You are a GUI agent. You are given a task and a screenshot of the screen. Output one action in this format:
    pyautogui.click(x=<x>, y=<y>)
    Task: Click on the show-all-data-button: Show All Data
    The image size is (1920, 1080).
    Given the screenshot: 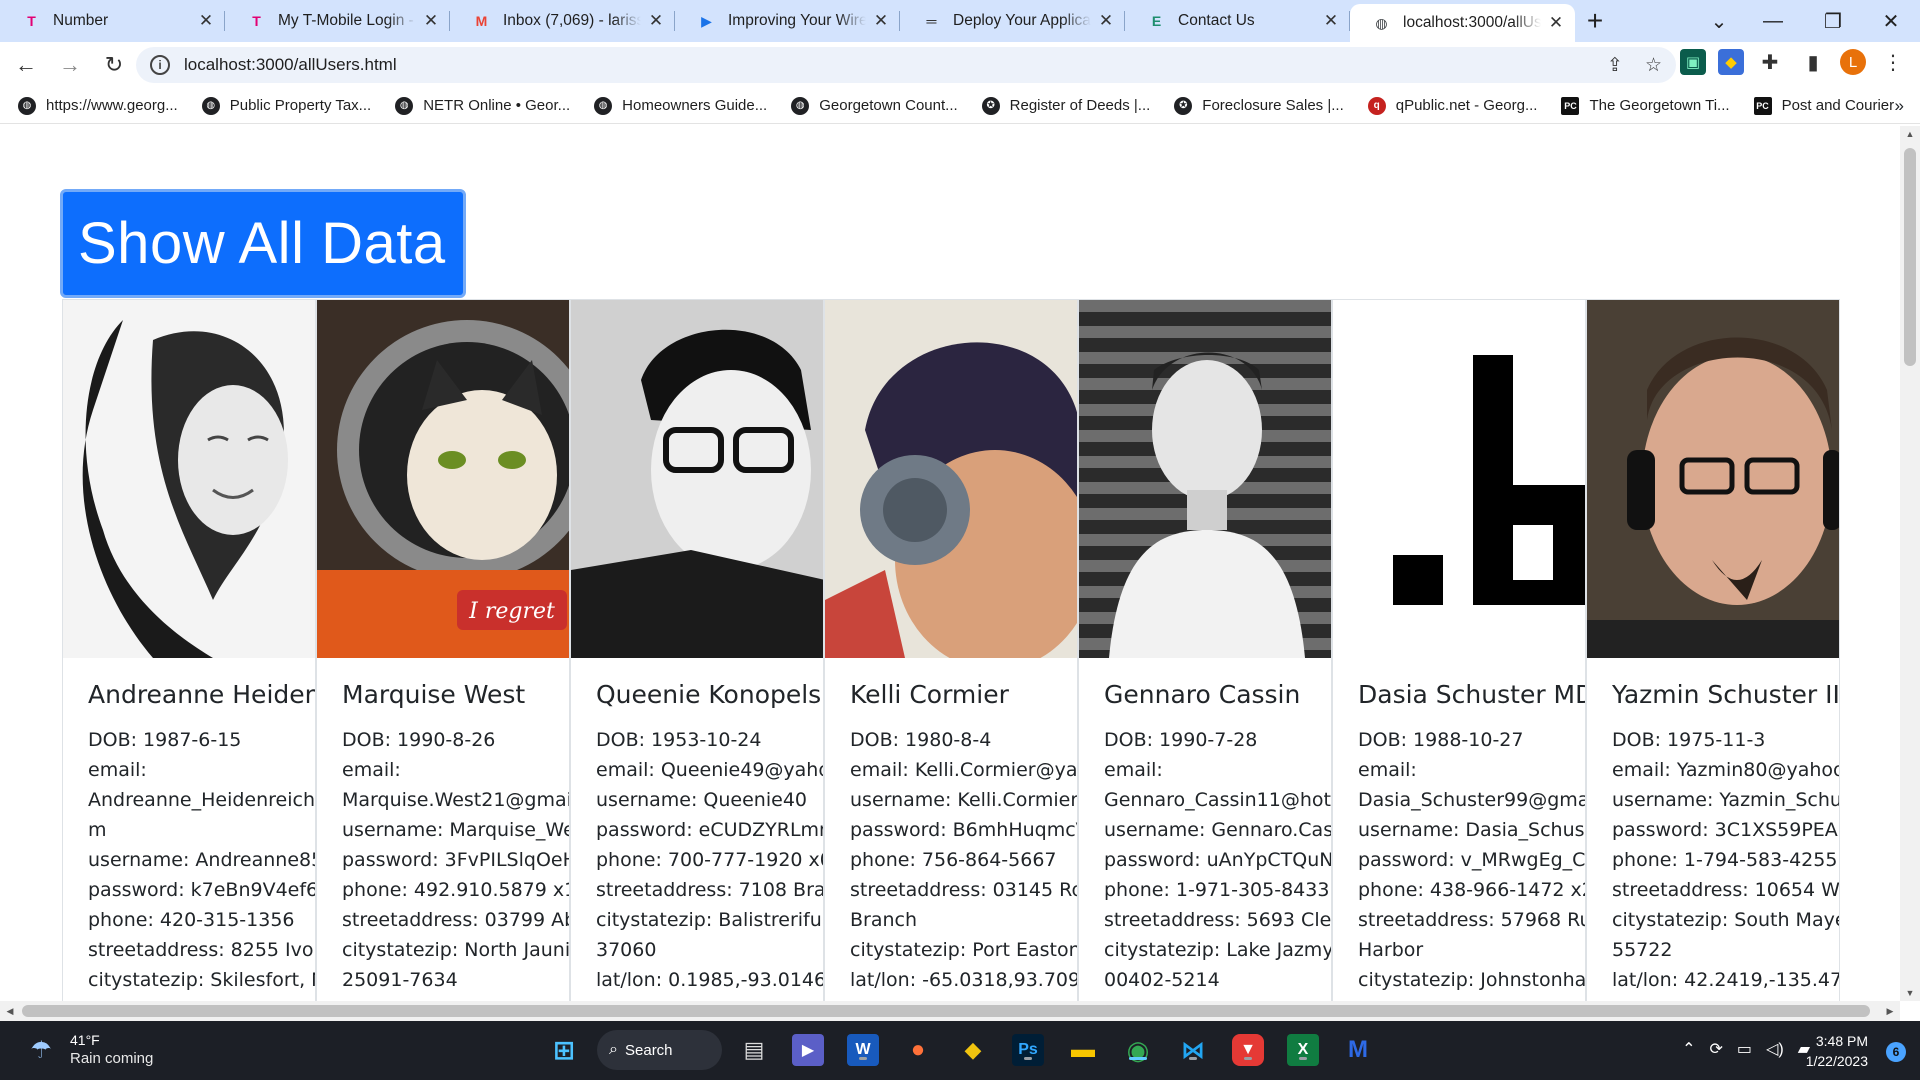 What is the action you would take?
    pyautogui.click(x=263, y=243)
    